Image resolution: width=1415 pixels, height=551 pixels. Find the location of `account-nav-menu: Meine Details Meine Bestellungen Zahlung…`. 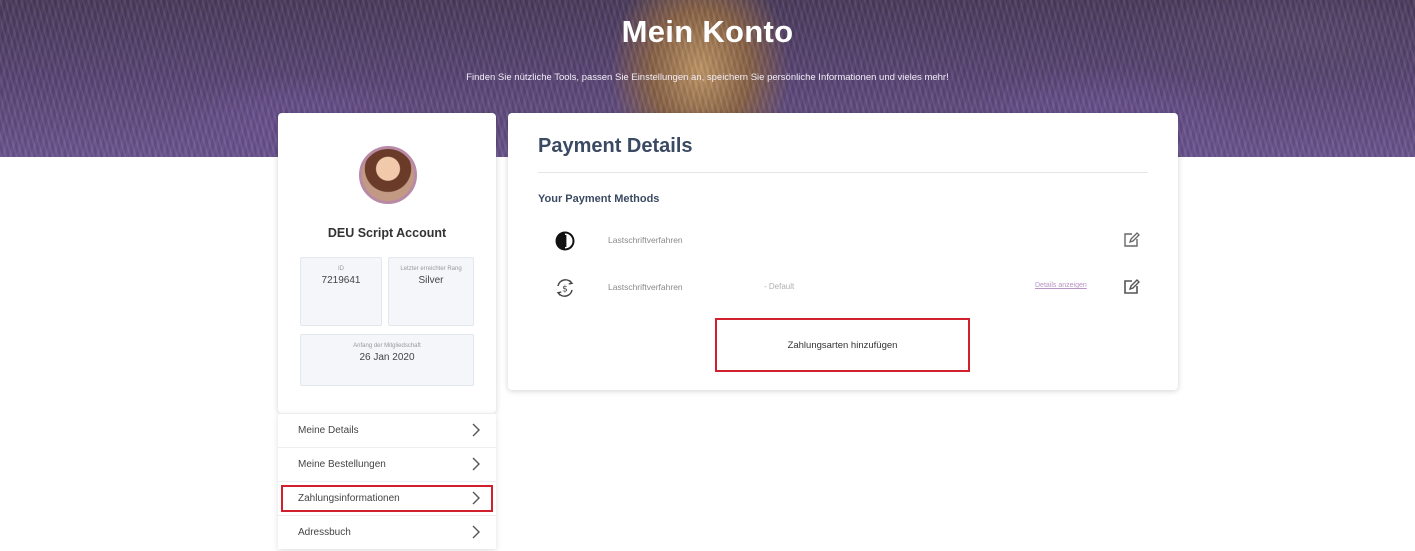

account-nav-menu: Meine Details Meine Bestellungen Zahlung… is located at coordinates (387, 481).